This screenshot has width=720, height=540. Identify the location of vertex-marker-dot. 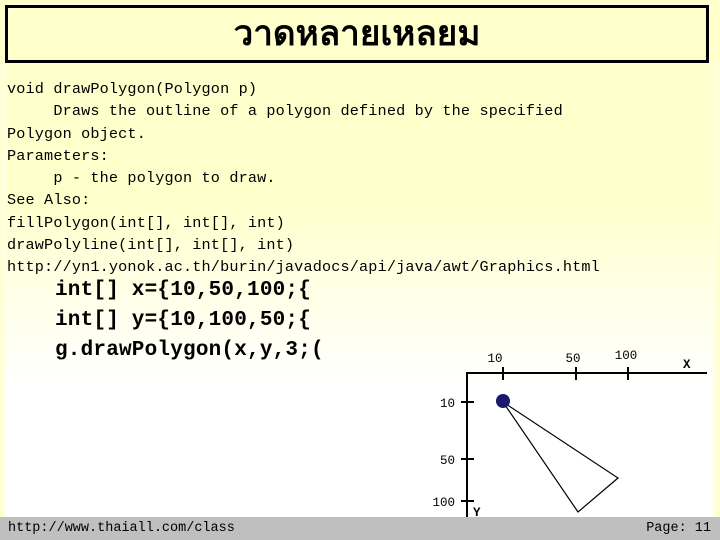
(503, 401).